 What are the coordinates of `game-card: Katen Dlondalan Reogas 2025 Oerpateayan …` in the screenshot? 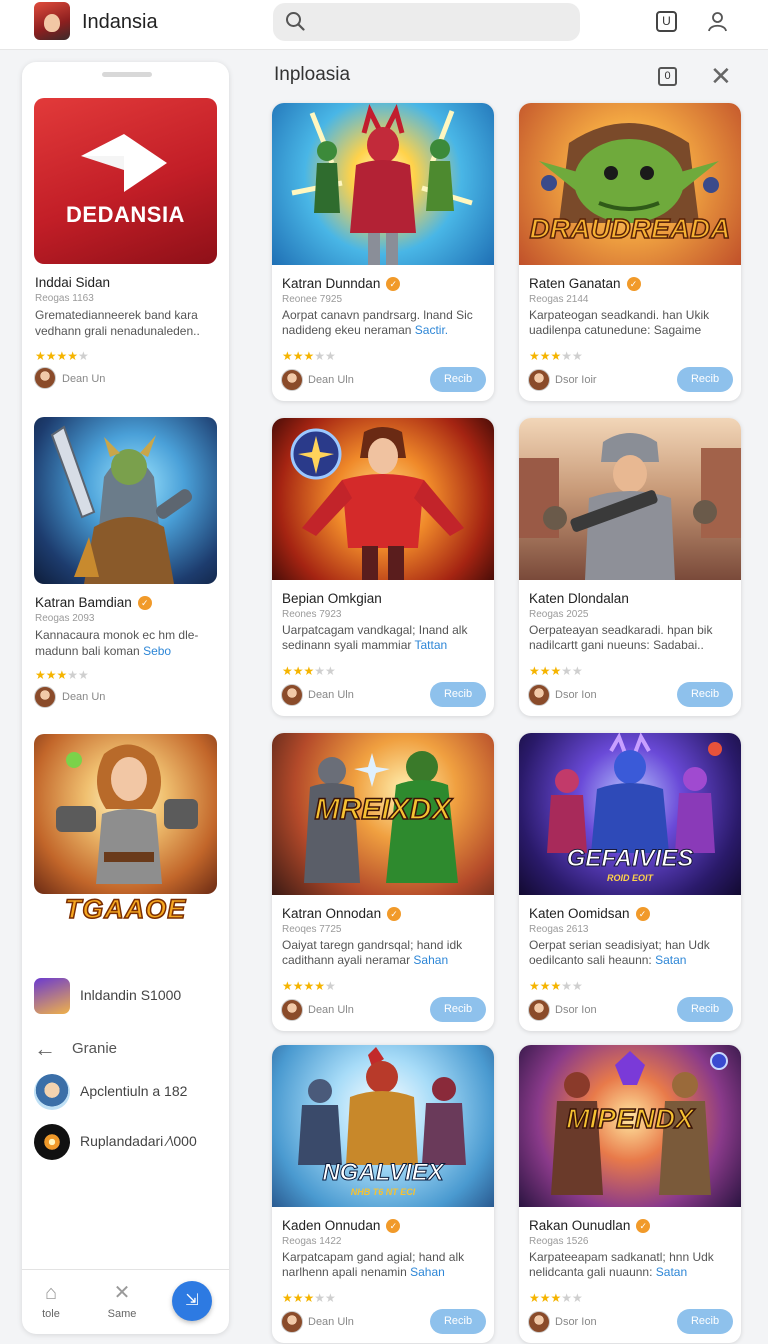 It's located at (630, 567).